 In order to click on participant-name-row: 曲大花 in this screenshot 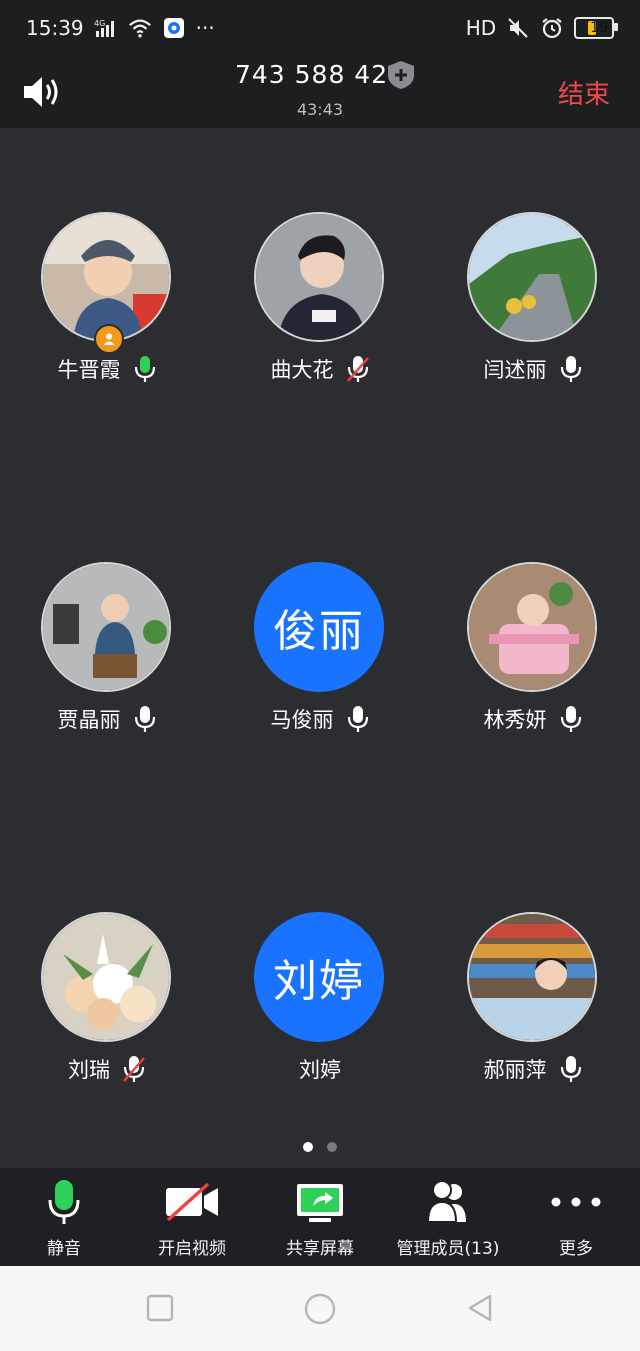, I will do `click(320, 369)`.